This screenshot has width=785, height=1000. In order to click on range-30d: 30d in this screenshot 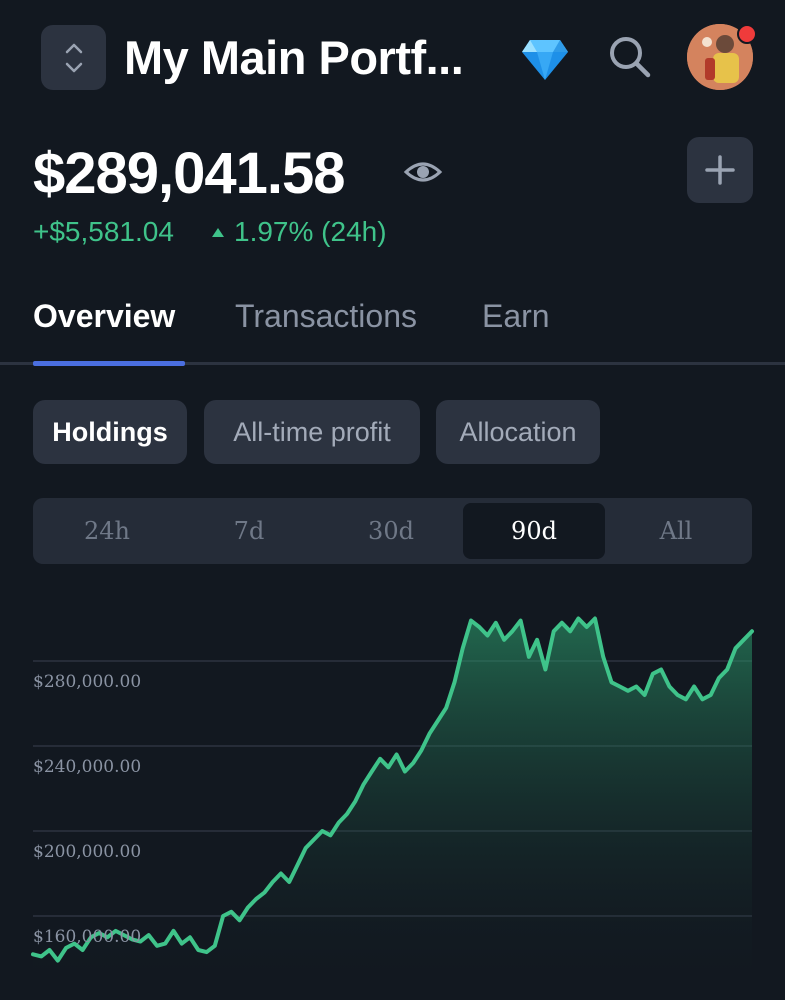, I will do `click(391, 531)`.